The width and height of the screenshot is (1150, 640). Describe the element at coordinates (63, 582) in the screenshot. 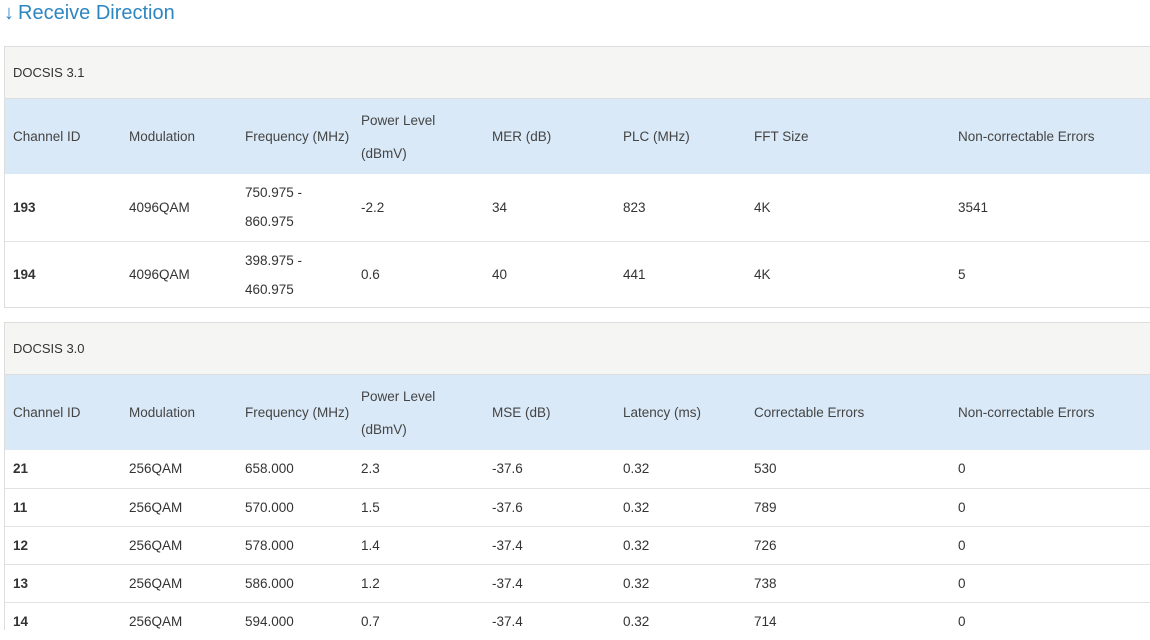

I see `channel-id-cell: 13` at that location.